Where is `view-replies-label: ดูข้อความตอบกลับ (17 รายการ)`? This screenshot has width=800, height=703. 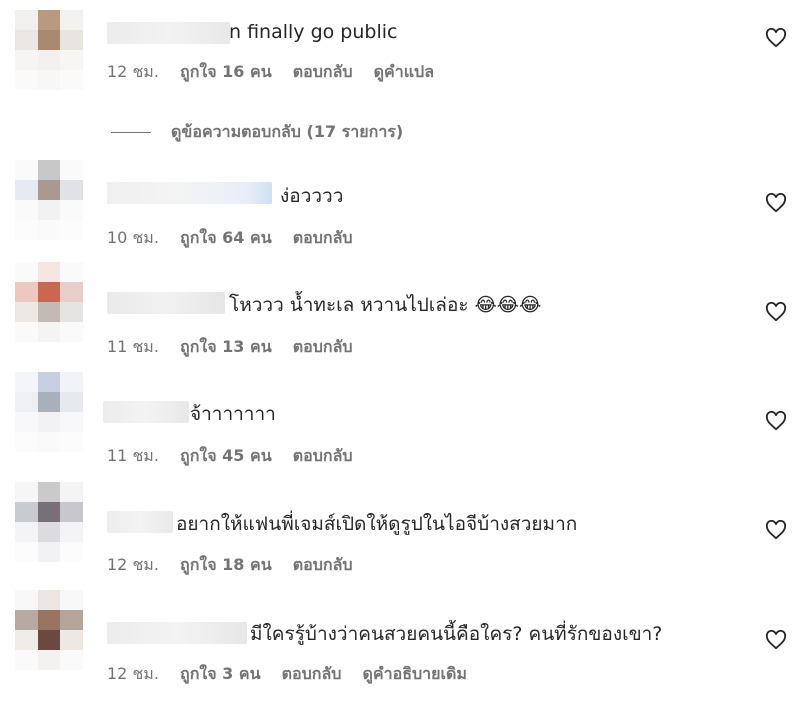
view-replies-label: ดูข้อความตอบกลับ (17 รายการ) is located at coordinates (287, 131).